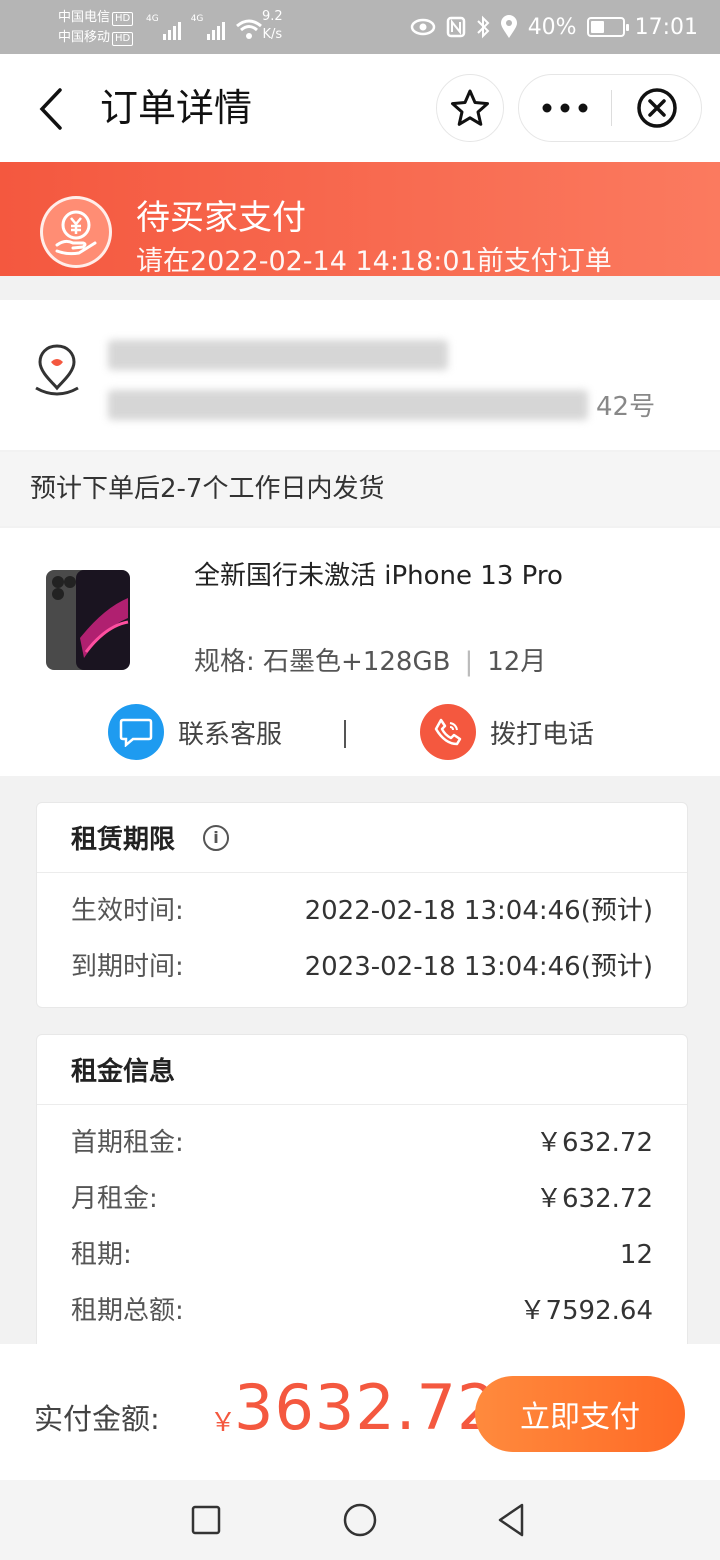  I want to click on speed-unit: K/s, so click(272, 34).